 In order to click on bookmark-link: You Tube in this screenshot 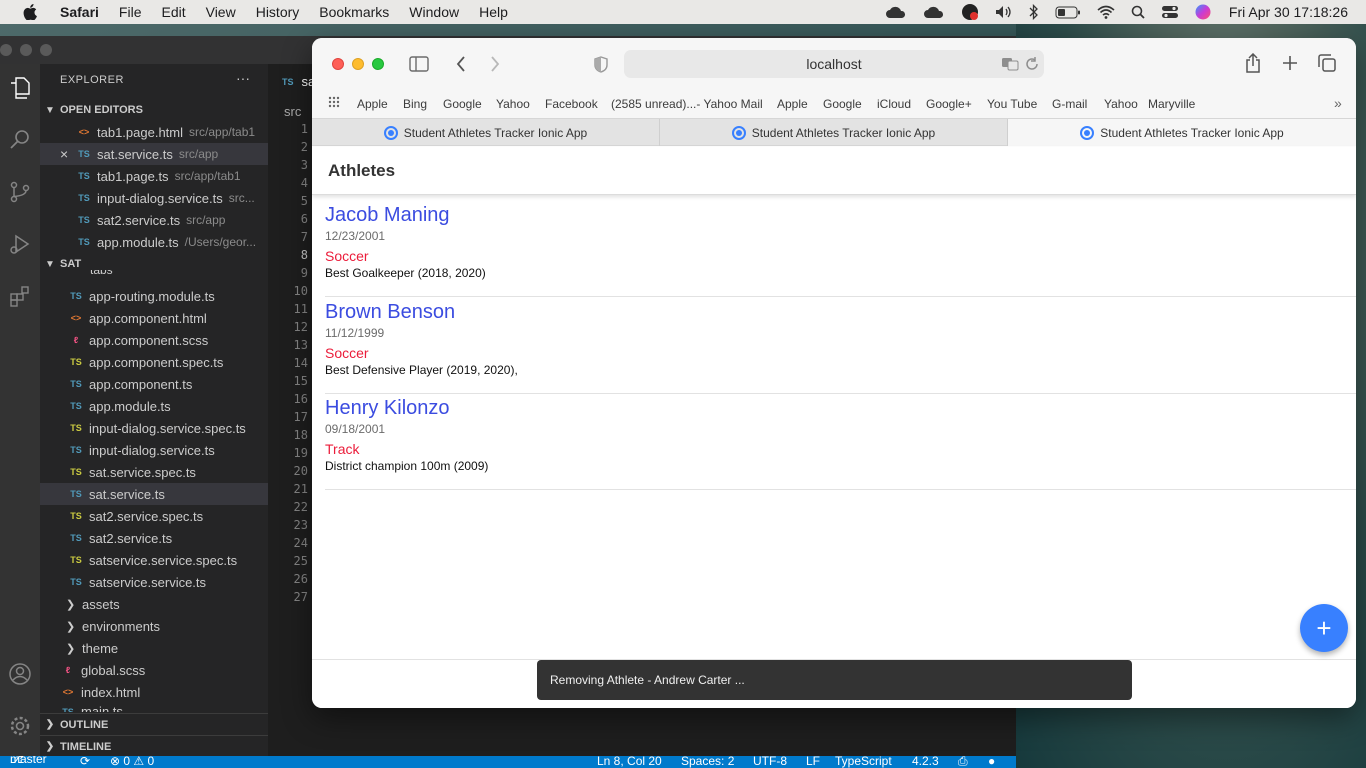, I will do `click(1012, 104)`.